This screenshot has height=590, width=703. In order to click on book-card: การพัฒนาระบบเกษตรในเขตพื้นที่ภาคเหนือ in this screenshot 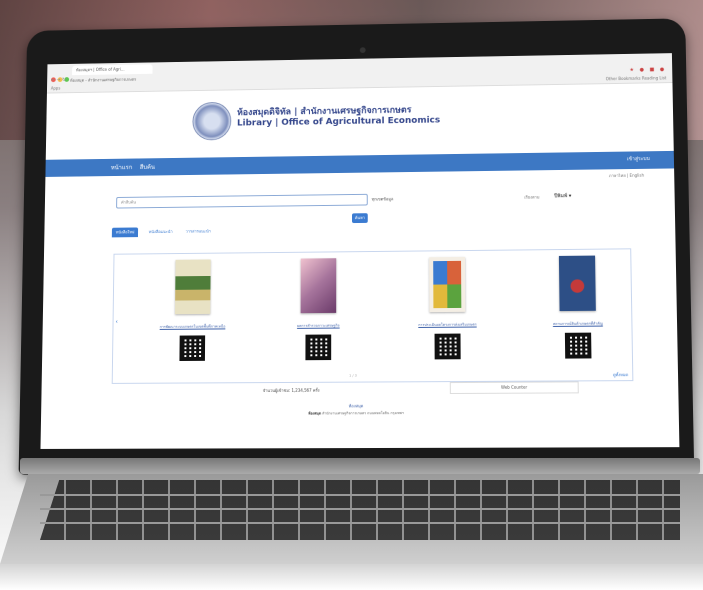, I will do `click(192, 310)`.